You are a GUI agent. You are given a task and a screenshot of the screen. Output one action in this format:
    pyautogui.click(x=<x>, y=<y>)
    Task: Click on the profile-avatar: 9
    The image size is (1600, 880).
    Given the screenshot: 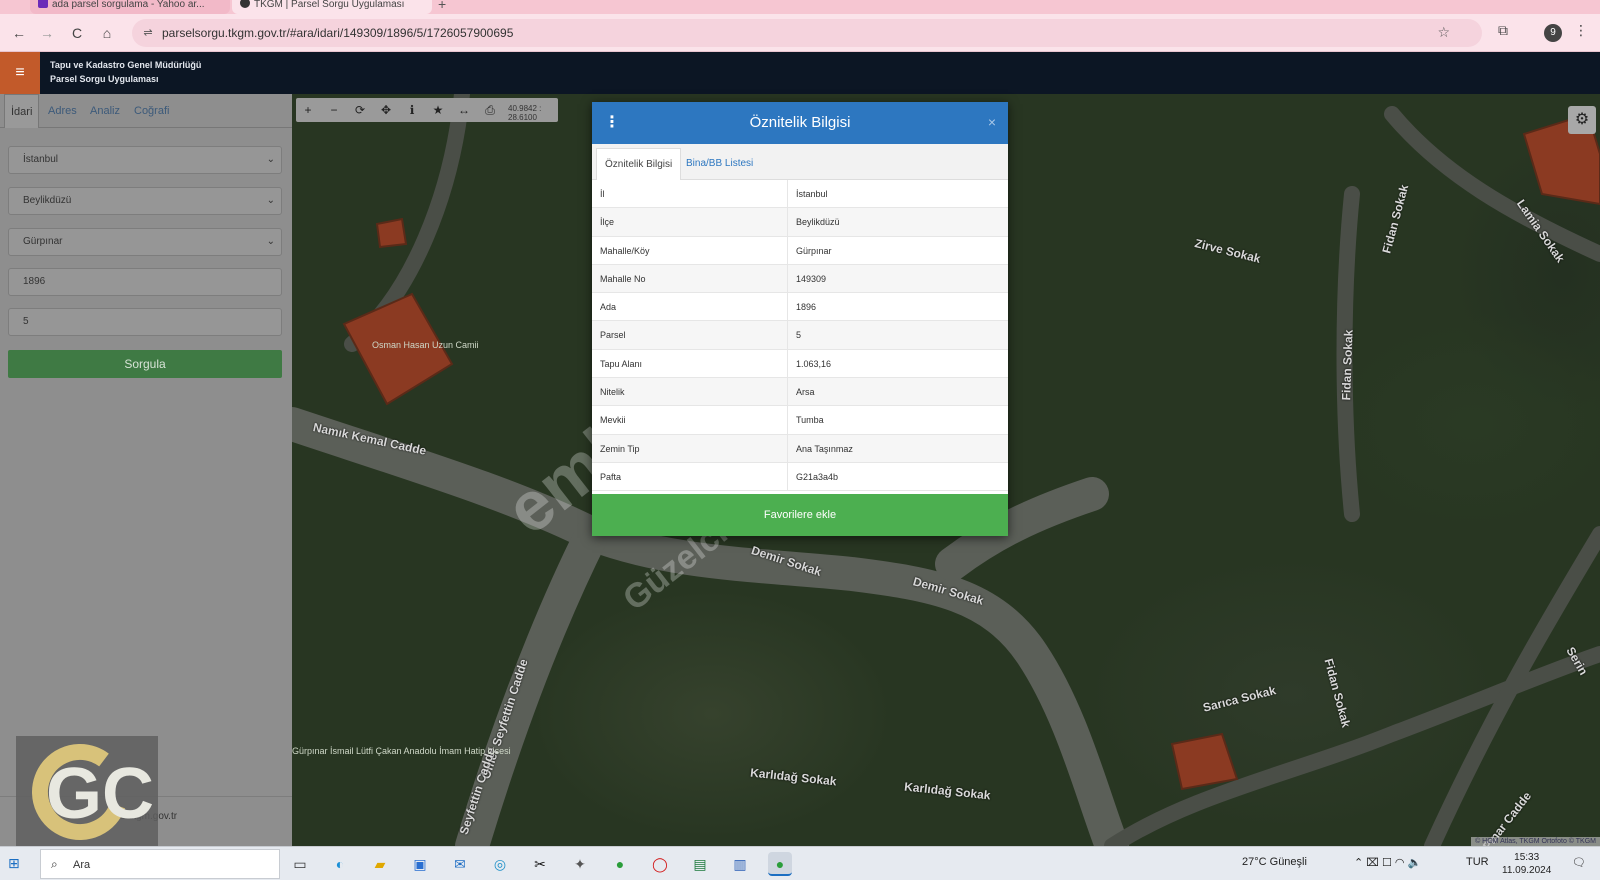 What is the action you would take?
    pyautogui.click(x=1553, y=33)
    